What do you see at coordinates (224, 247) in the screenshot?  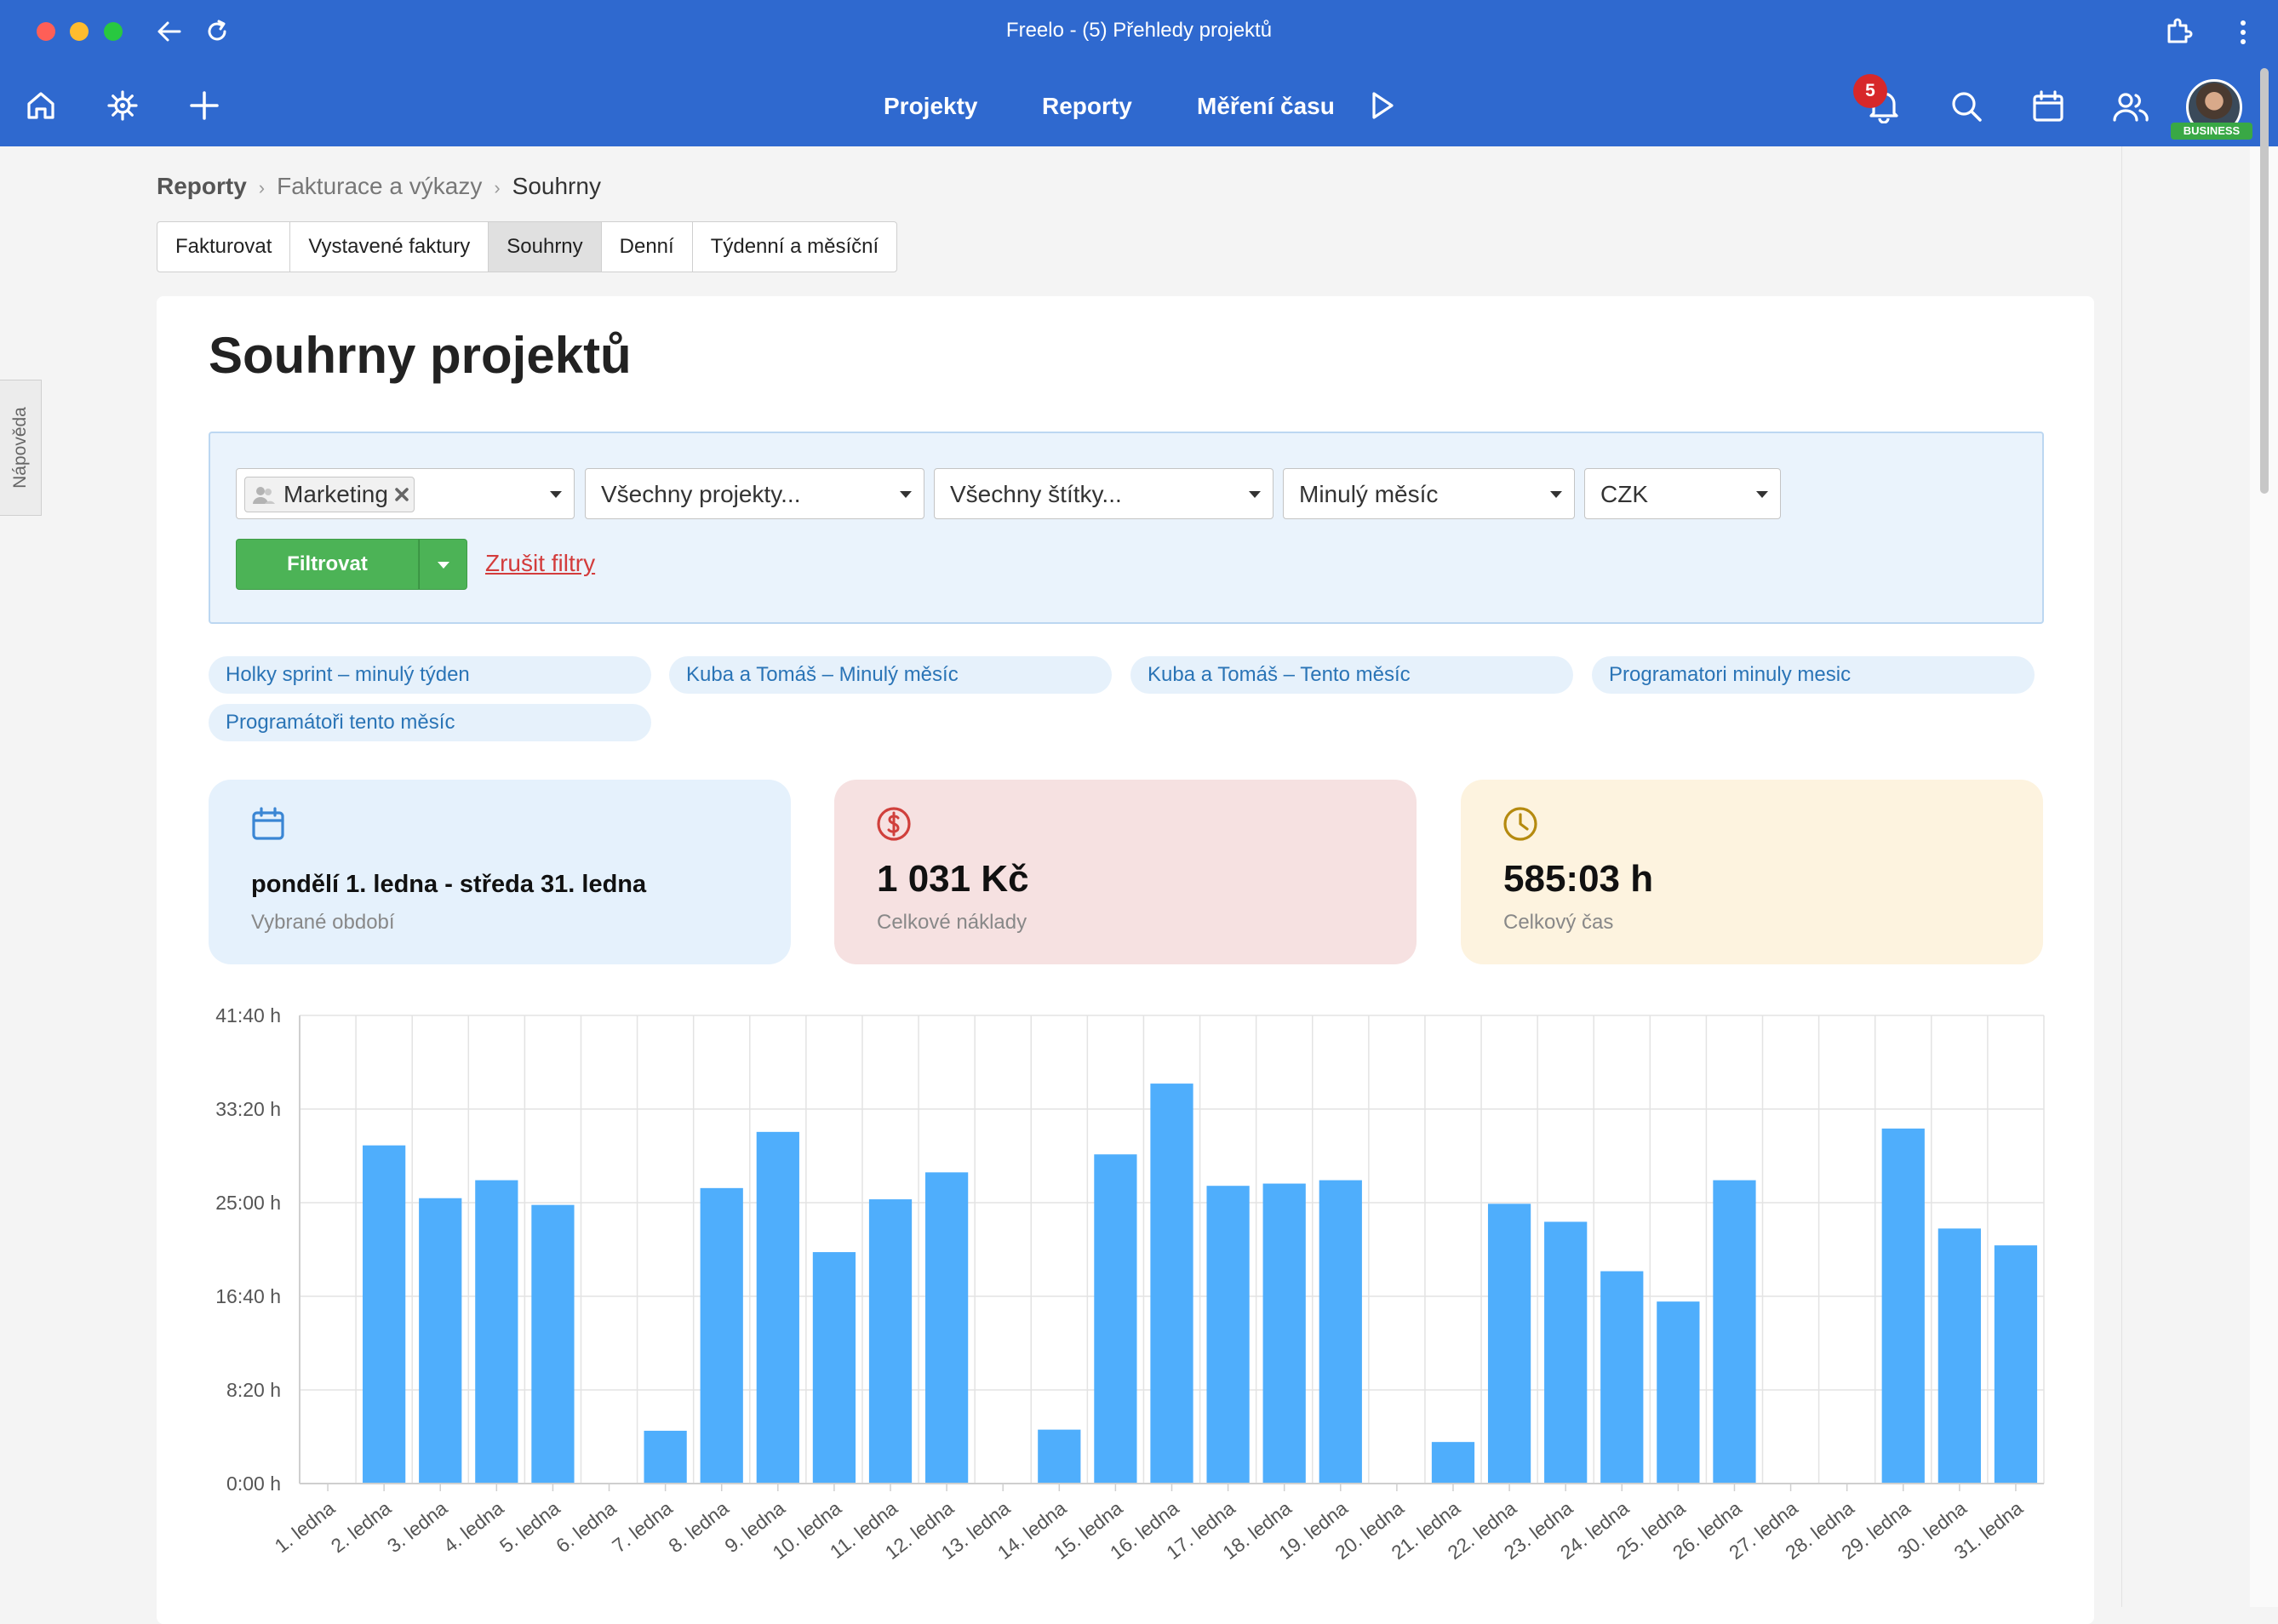 I see `tab-fakturovat: Fakturovat` at bounding box center [224, 247].